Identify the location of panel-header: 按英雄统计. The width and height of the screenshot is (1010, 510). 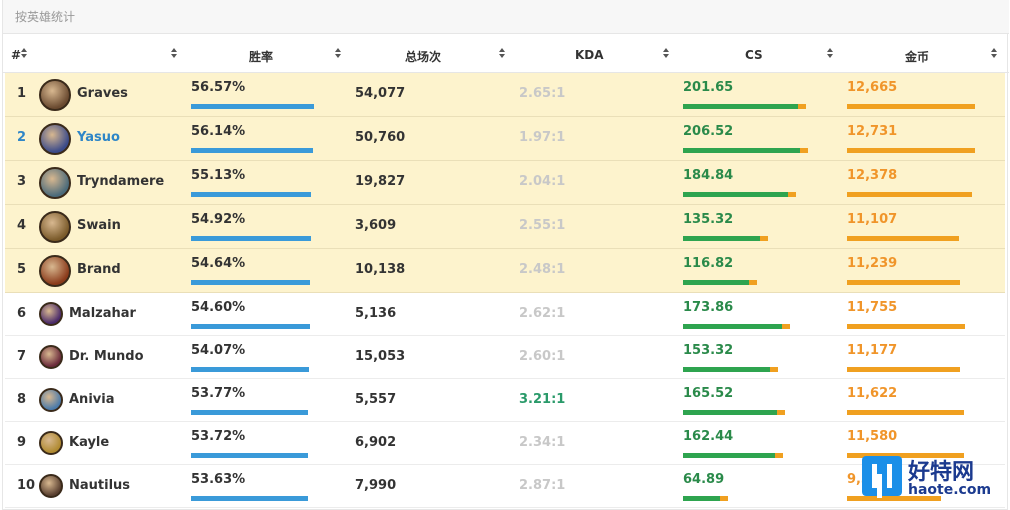
(506, 17).